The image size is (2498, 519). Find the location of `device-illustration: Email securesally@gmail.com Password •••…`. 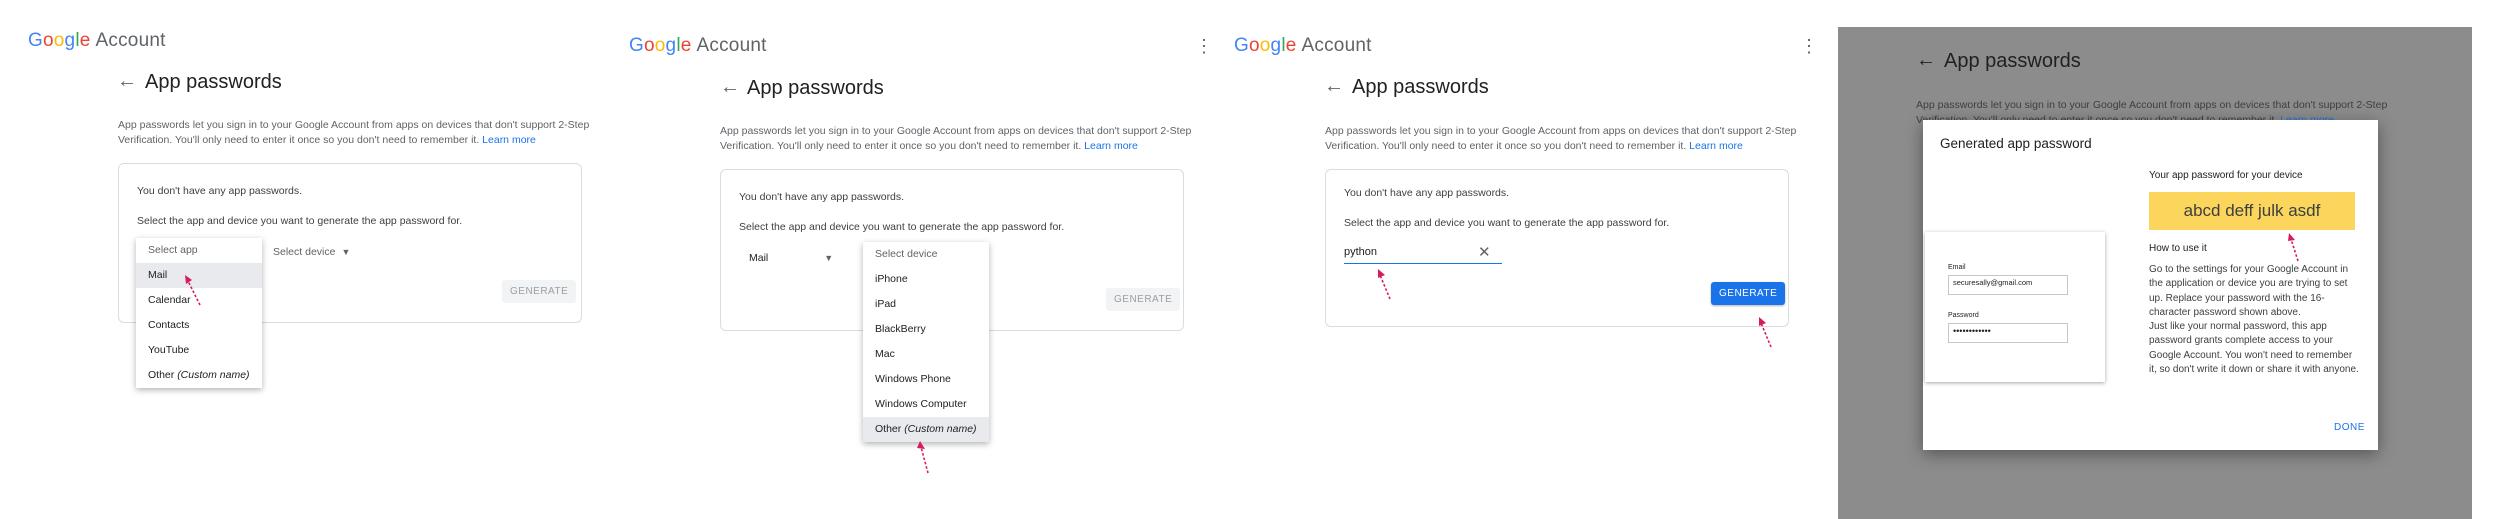

device-illustration: Email securesally@gmail.com Password •••… is located at coordinates (2015, 307).